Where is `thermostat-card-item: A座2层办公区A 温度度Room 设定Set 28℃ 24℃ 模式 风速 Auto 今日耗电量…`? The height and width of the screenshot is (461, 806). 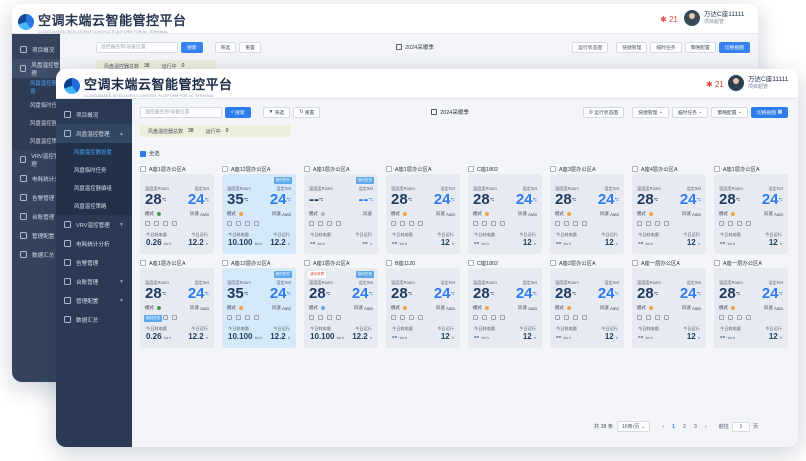 thermostat-card-item: A座2层办公区A 温度度Room 设定Set 28℃ 24℃ 模式 风速 Auto 今日耗电量… is located at coordinates (587, 304).